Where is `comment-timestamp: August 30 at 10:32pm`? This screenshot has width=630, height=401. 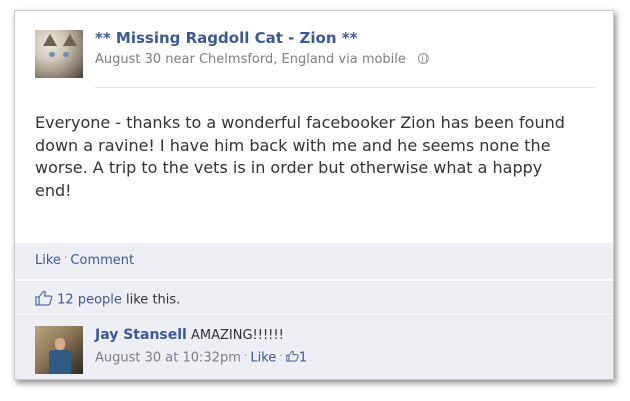 comment-timestamp: August 30 at 10:32pm is located at coordinates (168, 358).